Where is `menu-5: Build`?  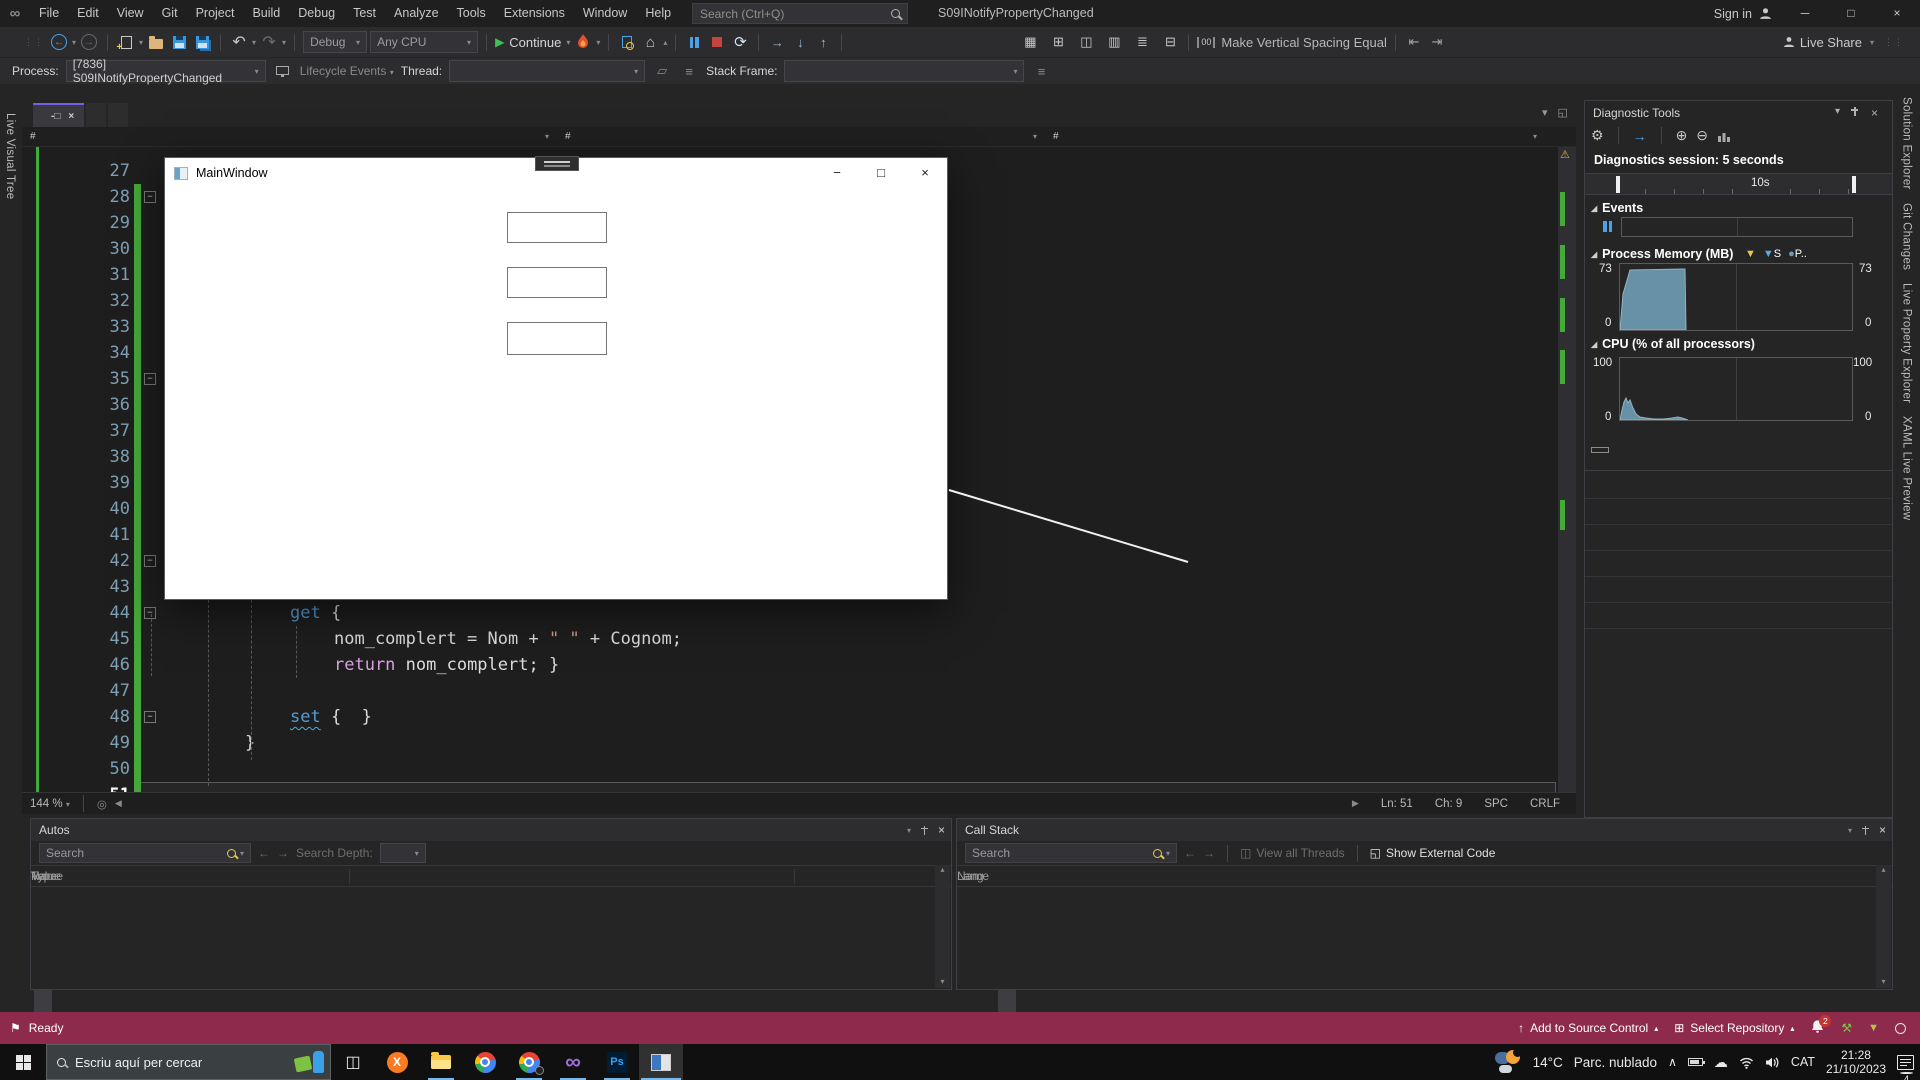 menu-5: Build is located at coordinates (266, 13).